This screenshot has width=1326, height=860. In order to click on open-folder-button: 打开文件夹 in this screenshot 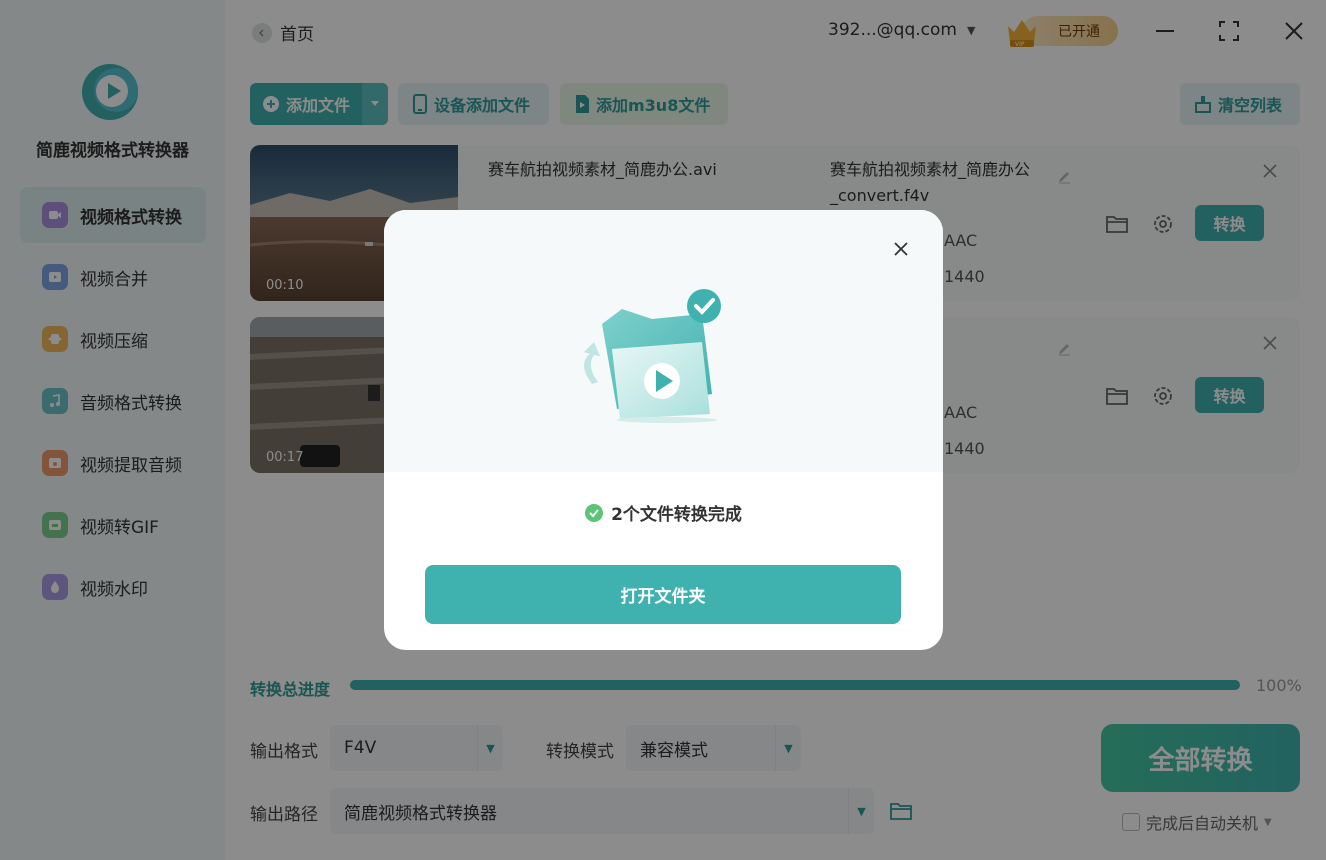, I will do `click(663, 594)`.